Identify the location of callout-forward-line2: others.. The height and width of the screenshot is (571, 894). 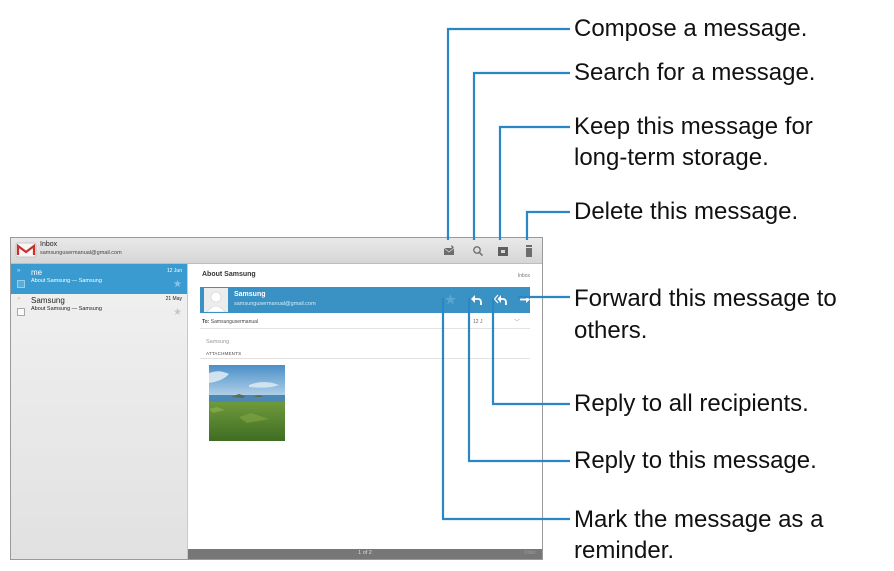
(611, 330).